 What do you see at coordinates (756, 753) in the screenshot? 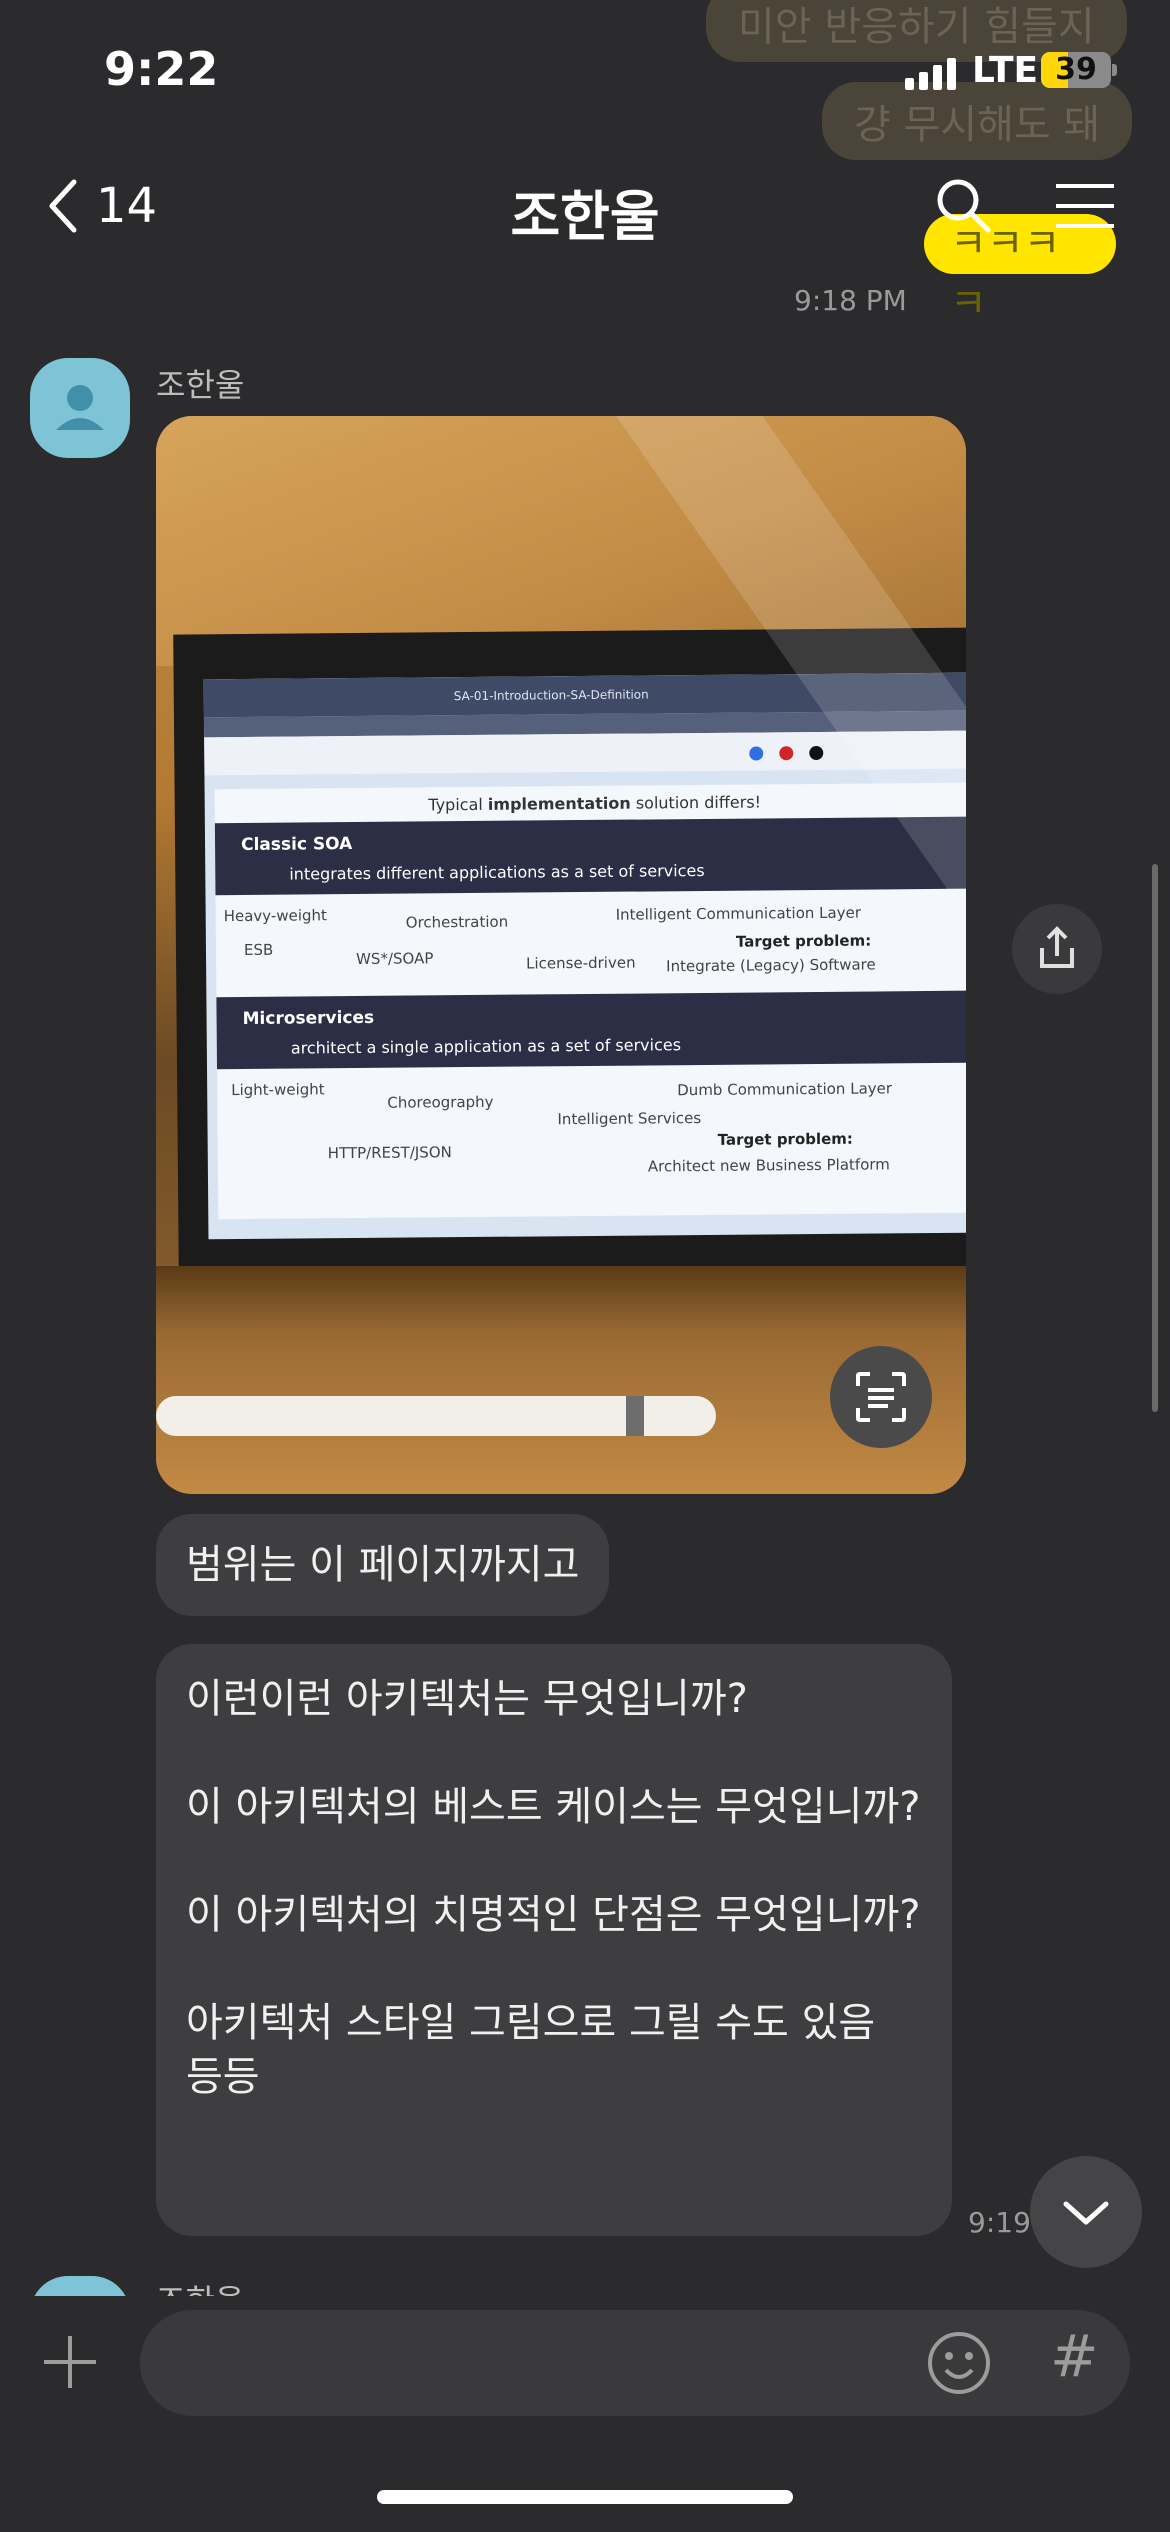
I see `blue-pen-icon` at bounding box center [756, 753].